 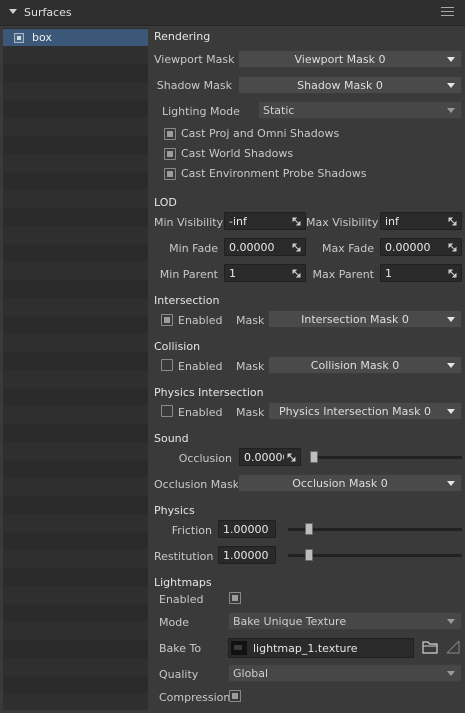 What do you see at coordinates (350, 483) in the screenshot?
I see `occlusion-mask-dropdown: Occlusion Mask 0` at bounding box center [350, 483].